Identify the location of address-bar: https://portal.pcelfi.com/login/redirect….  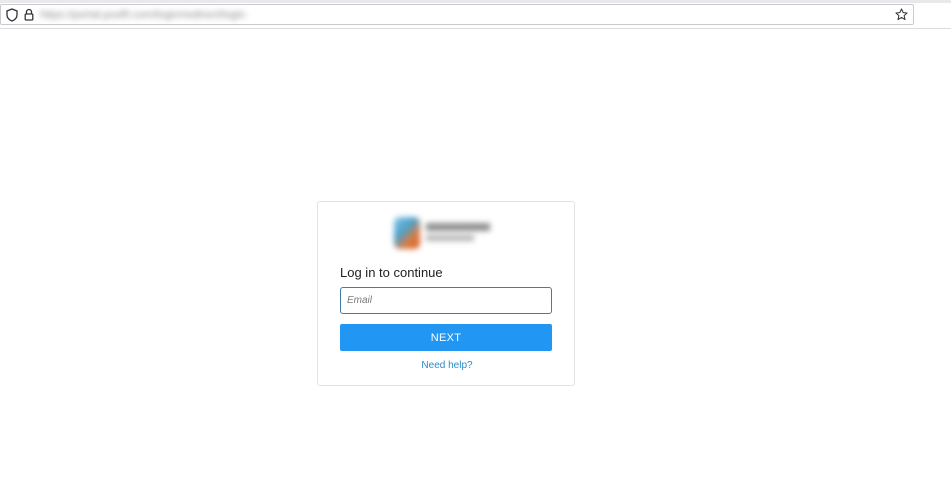
(457, 14).